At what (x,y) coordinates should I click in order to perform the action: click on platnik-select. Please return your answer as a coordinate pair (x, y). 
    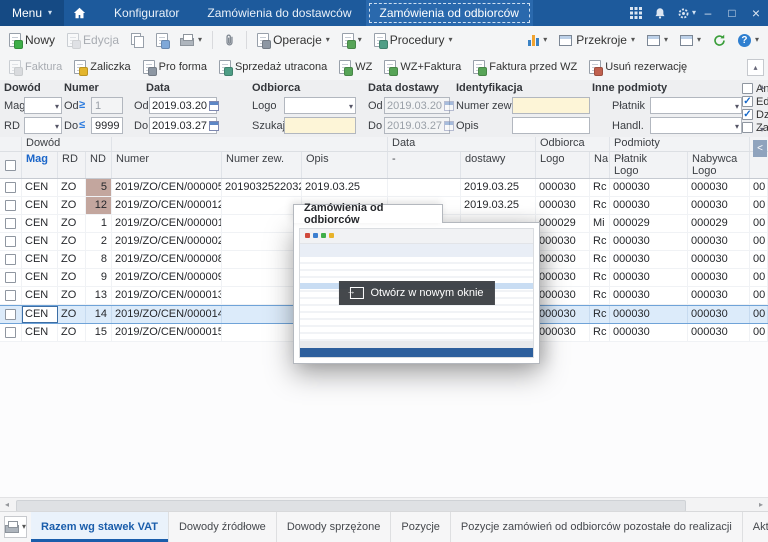
    Looking at the image, I should click on (696, 105).